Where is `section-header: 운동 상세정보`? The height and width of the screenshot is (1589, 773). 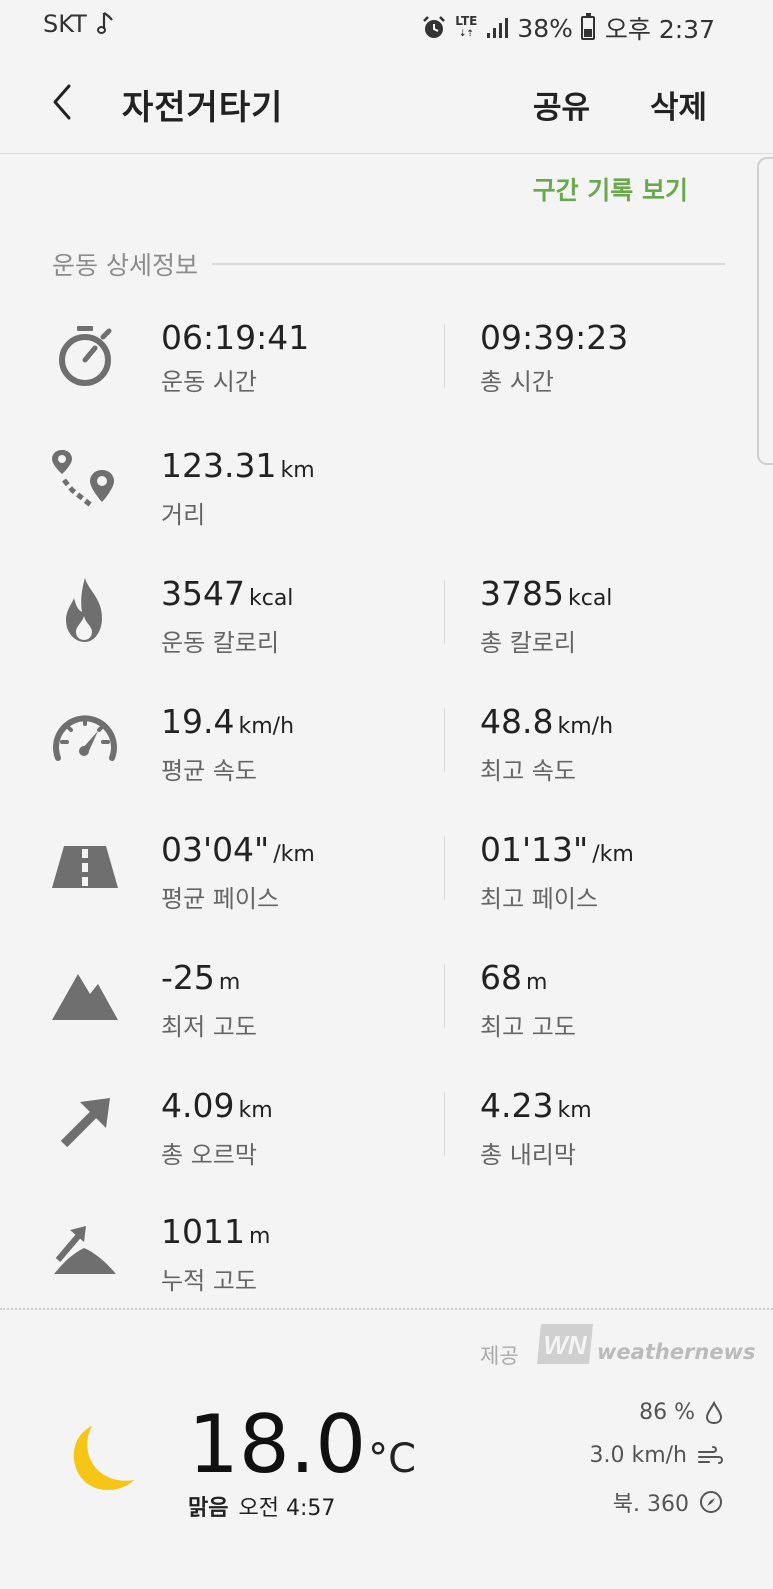 section-header: 운동 상세정보 is located at coordinates (388, 264).